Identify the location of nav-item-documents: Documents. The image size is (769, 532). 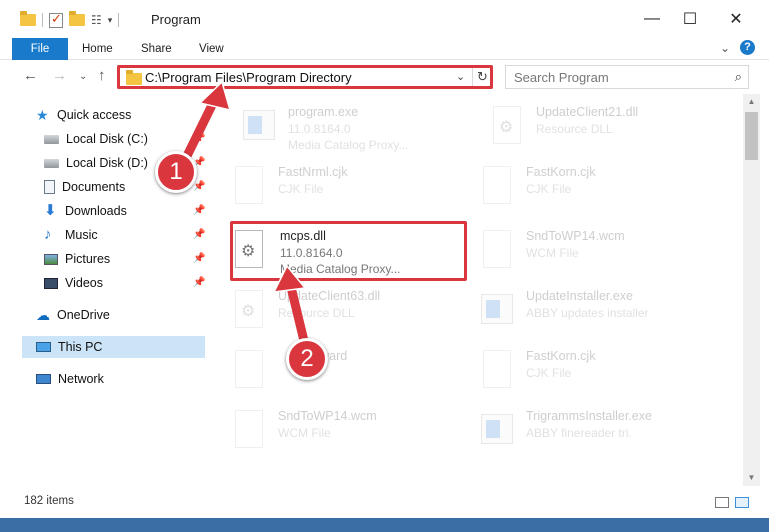
(84, 187).